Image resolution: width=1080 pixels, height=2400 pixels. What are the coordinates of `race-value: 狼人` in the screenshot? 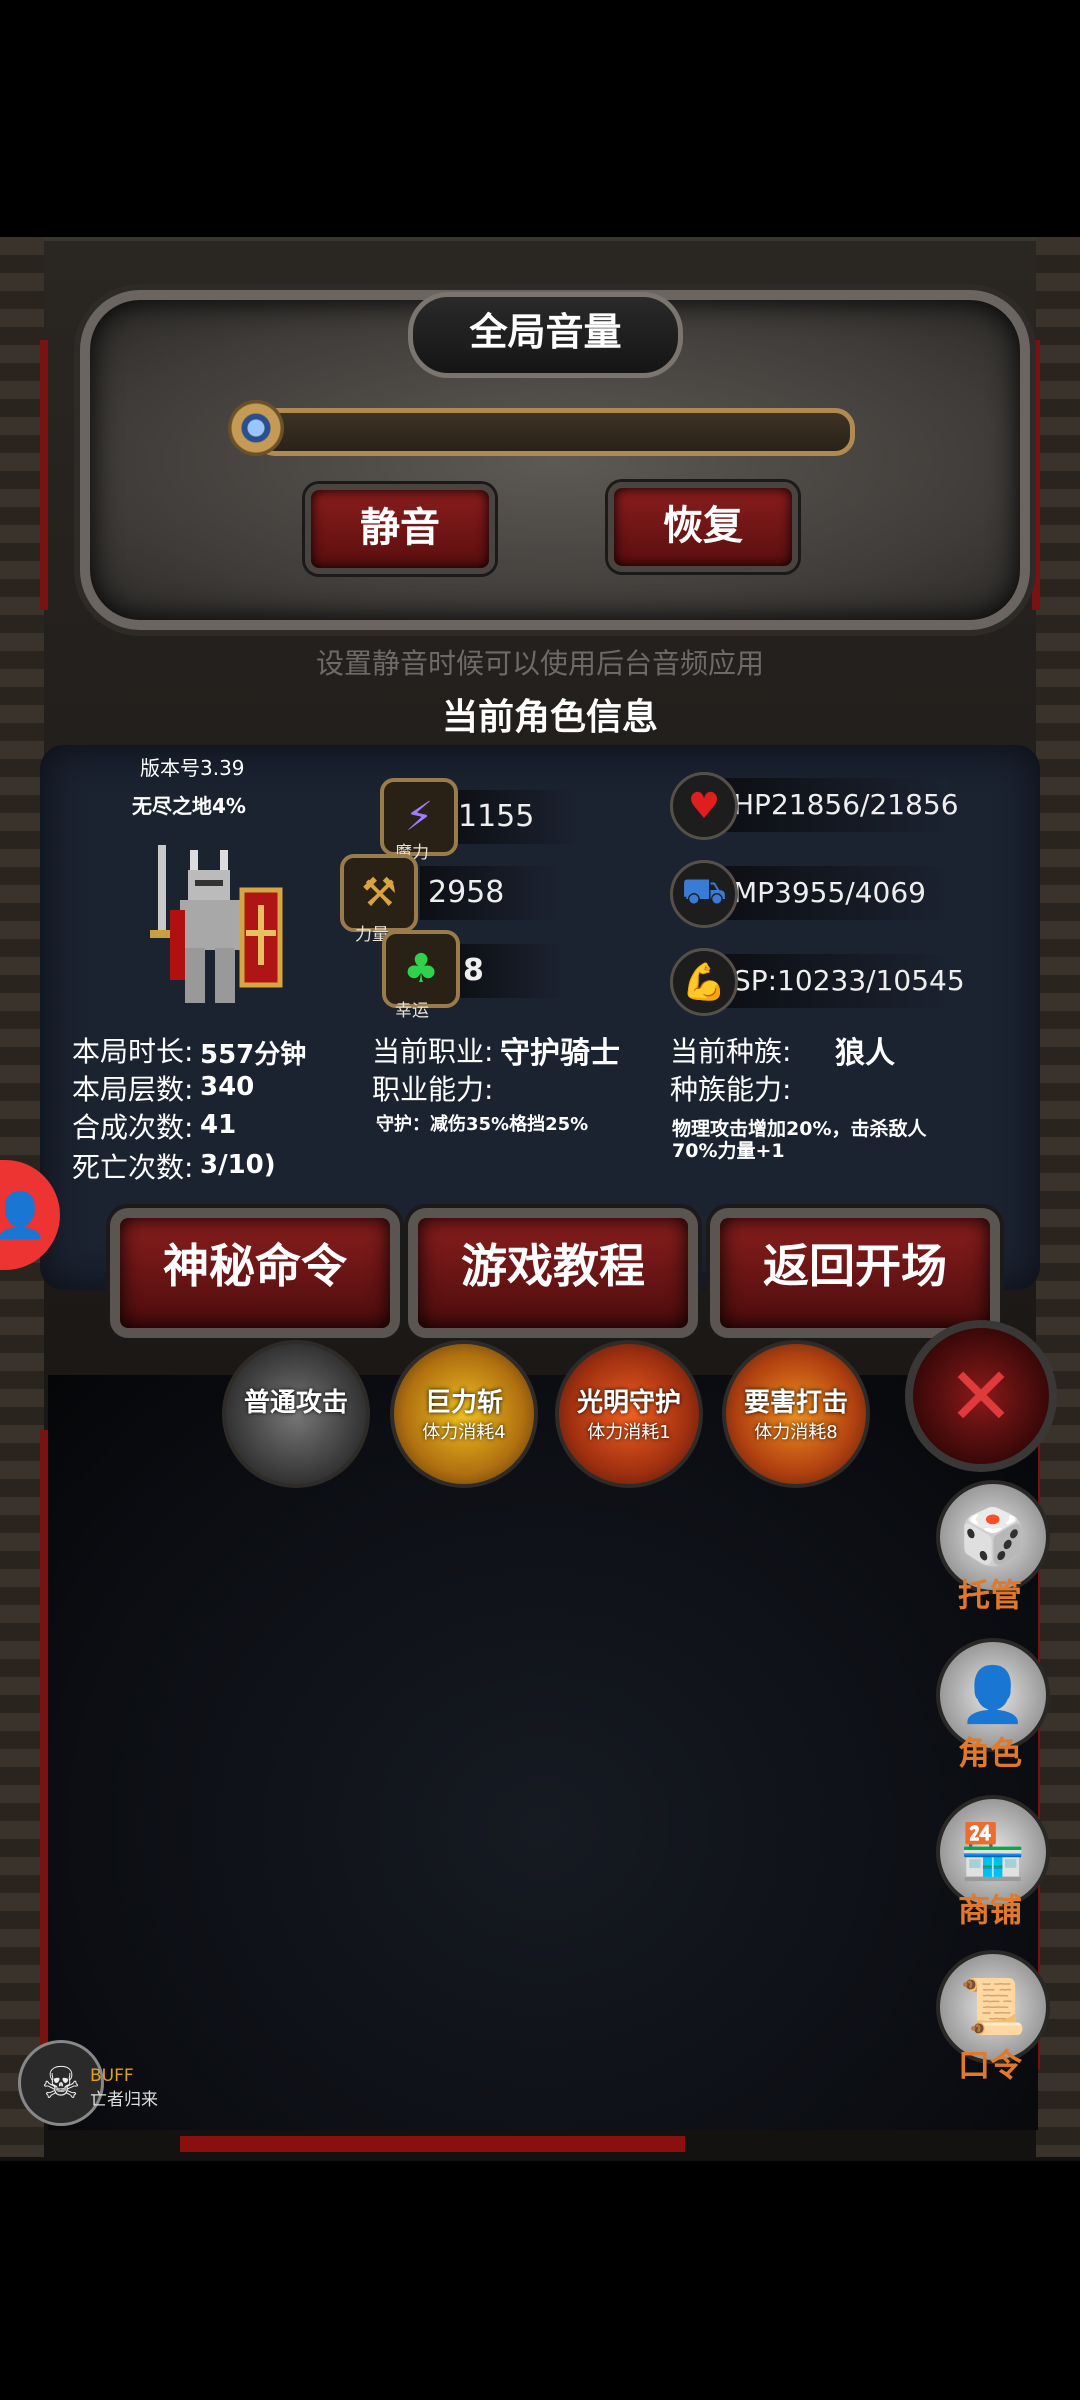 It's located at (865, 1053).